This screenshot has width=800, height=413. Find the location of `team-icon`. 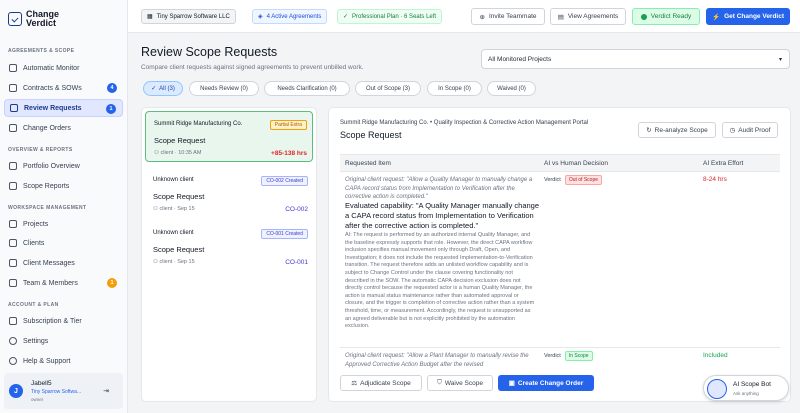

team-icon is located at coordinates (13, 283).